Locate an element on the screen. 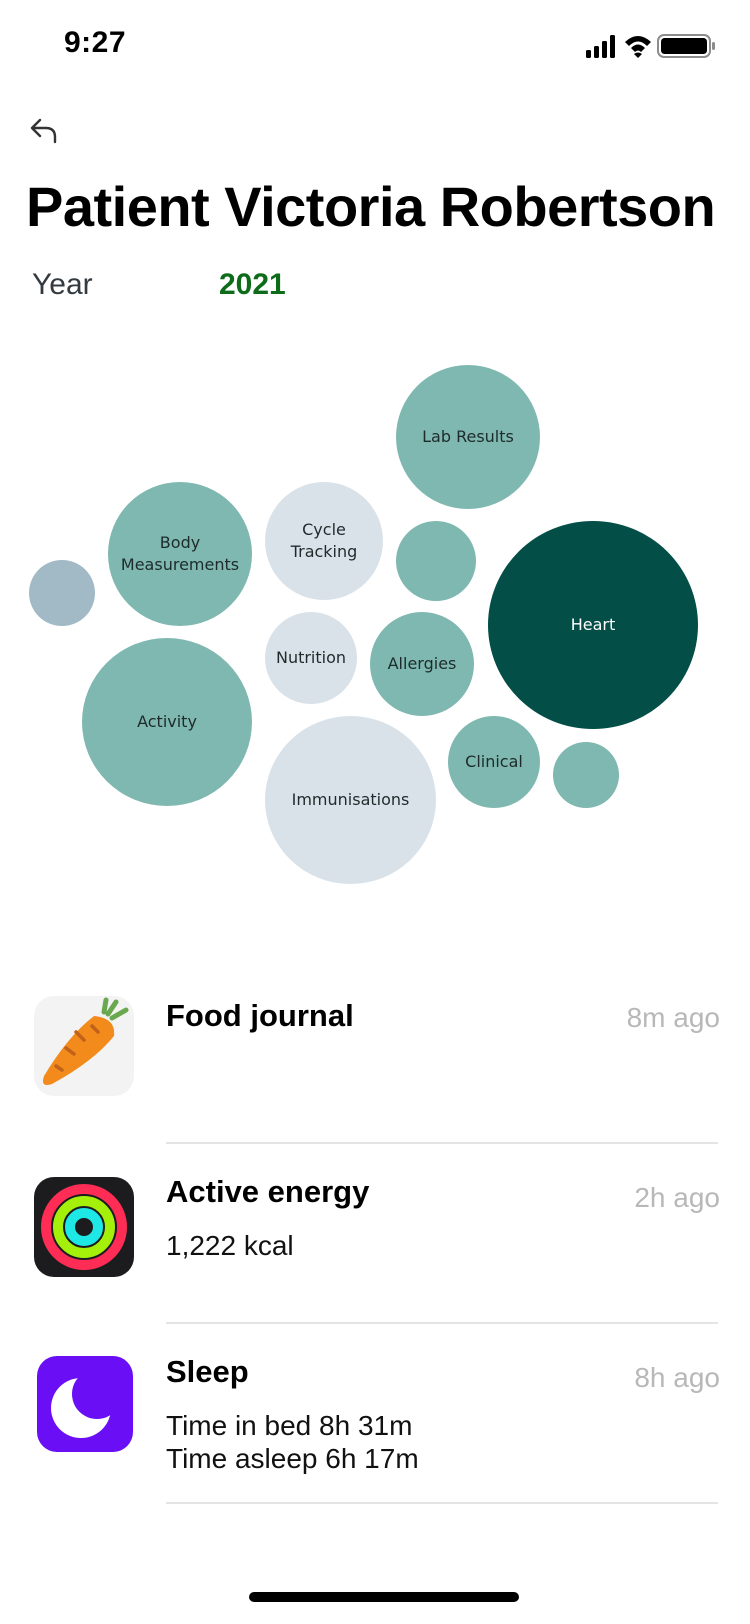  bubble-lab-results: Lab Results is located at coordinates (468, 437).